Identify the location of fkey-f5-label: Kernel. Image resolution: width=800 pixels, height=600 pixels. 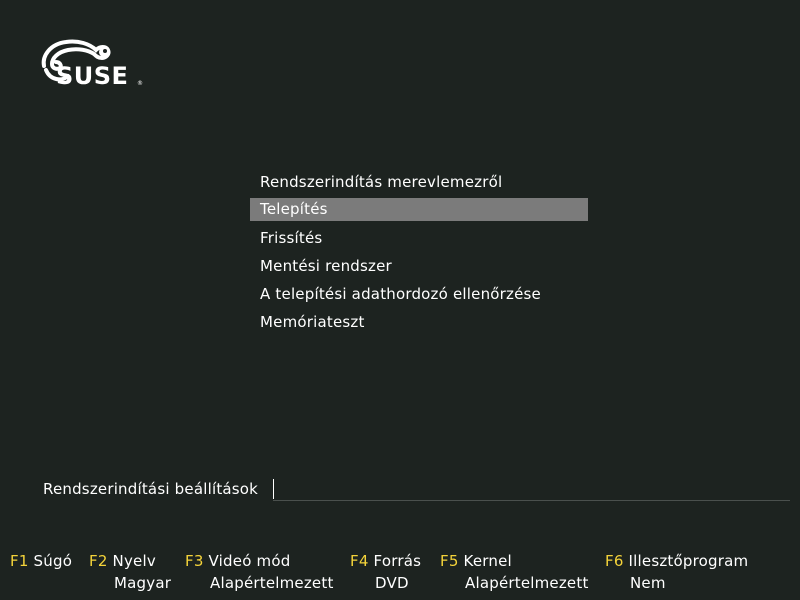
(487, 561).